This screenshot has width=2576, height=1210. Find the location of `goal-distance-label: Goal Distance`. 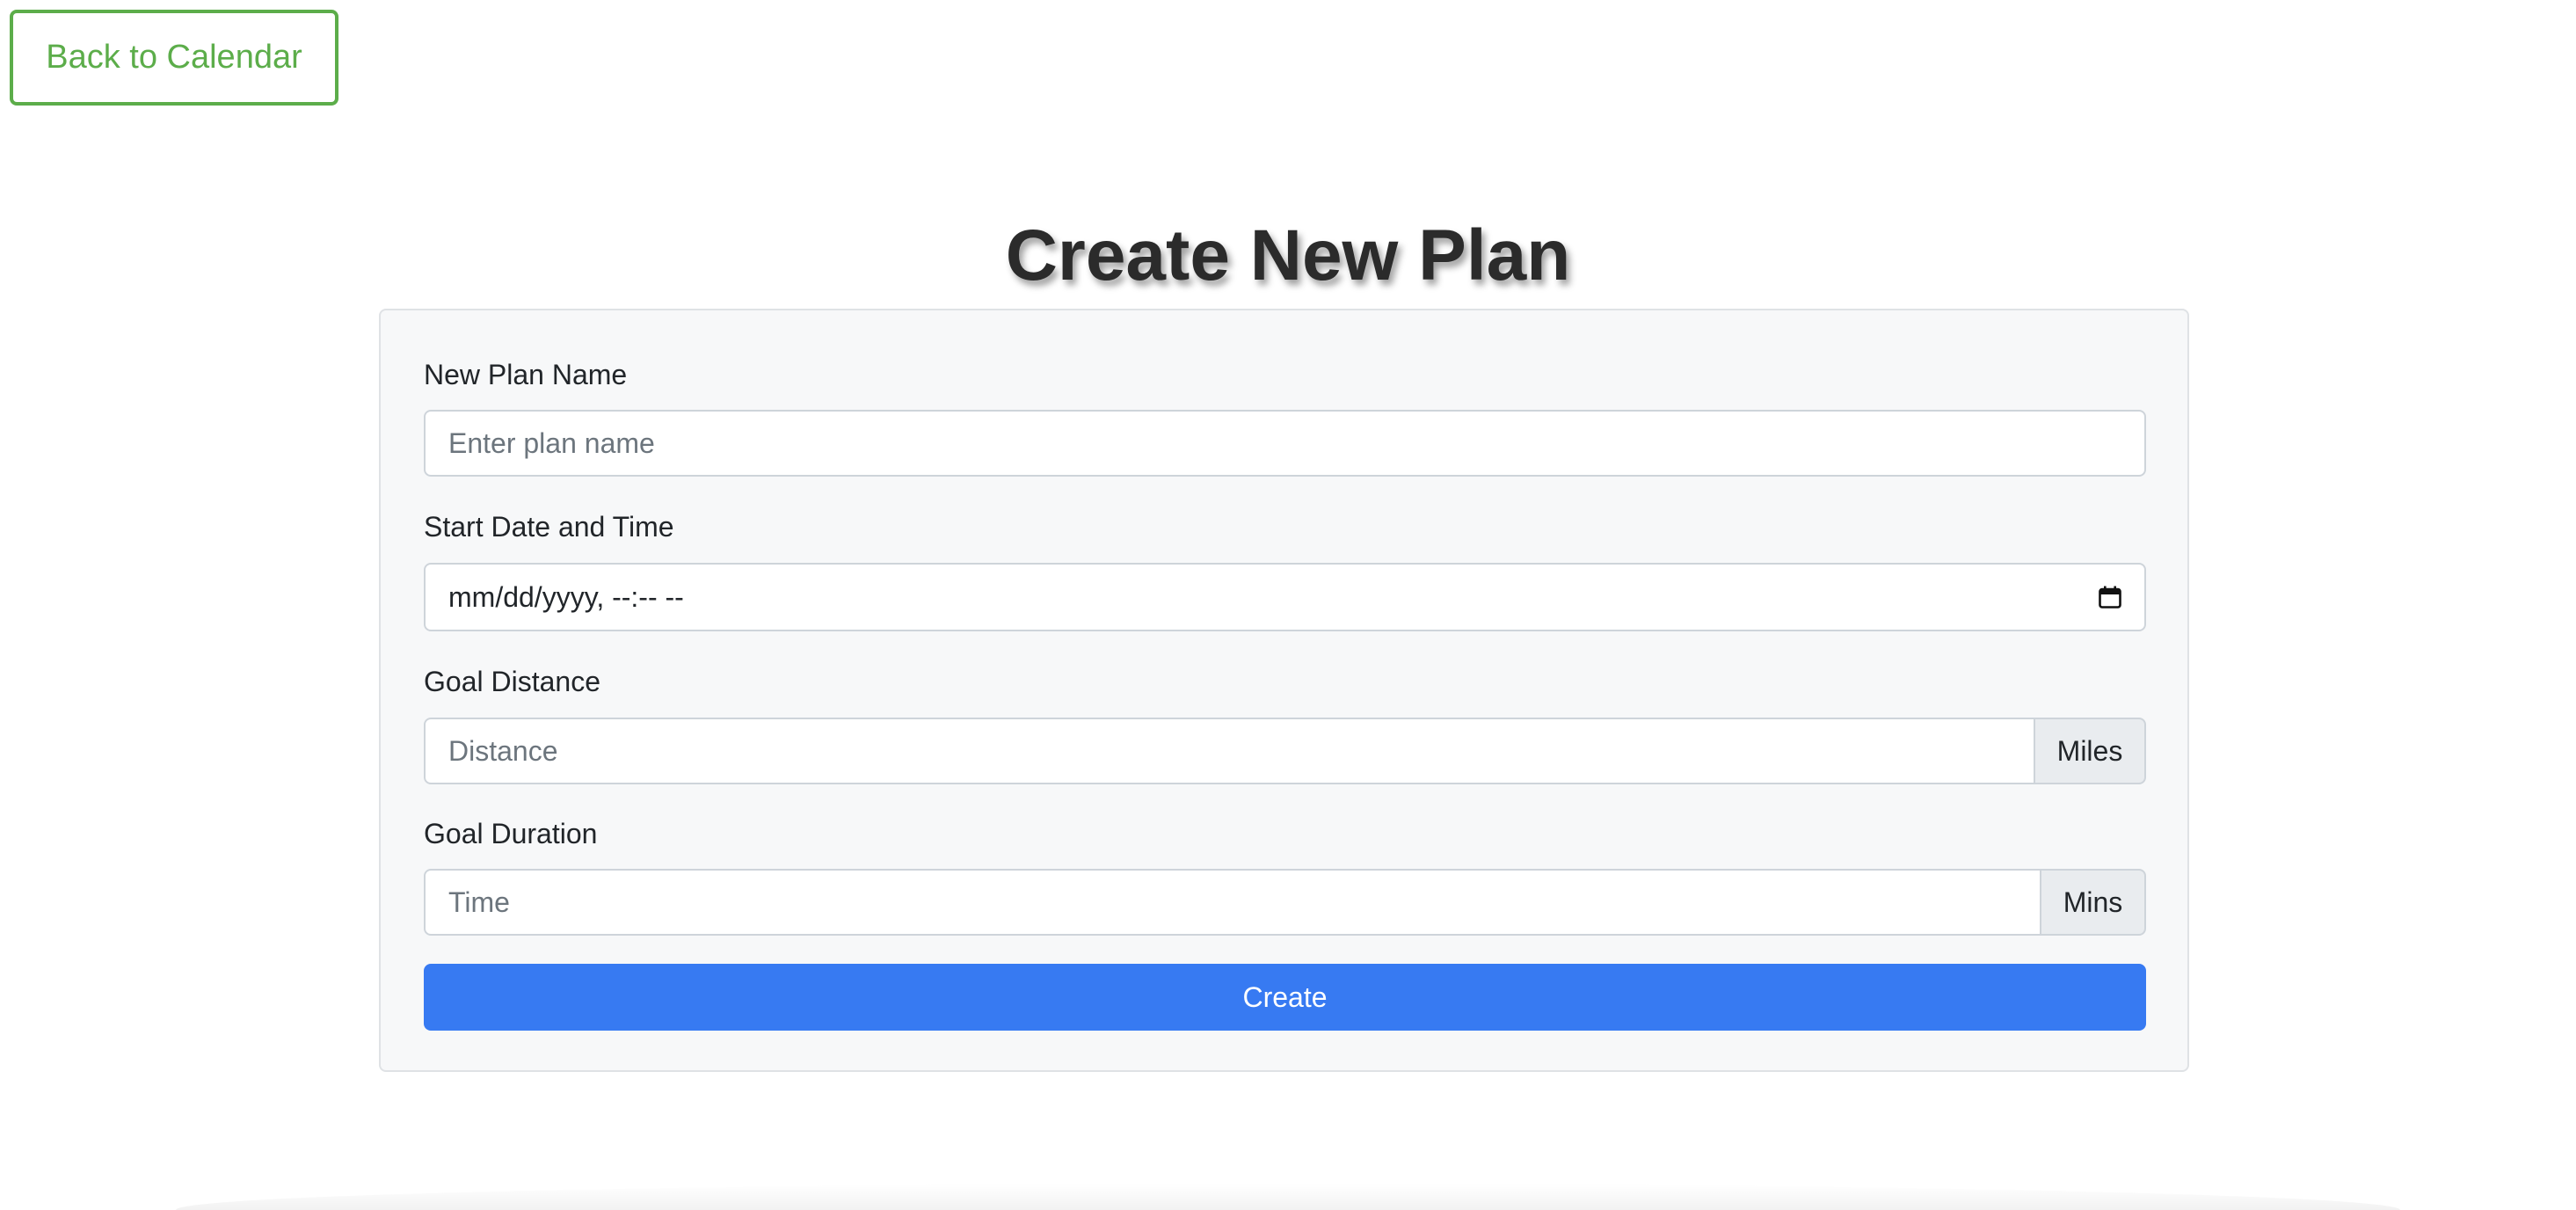

goal-distance-label: Goal Distance is located at coordinates (512, 682).